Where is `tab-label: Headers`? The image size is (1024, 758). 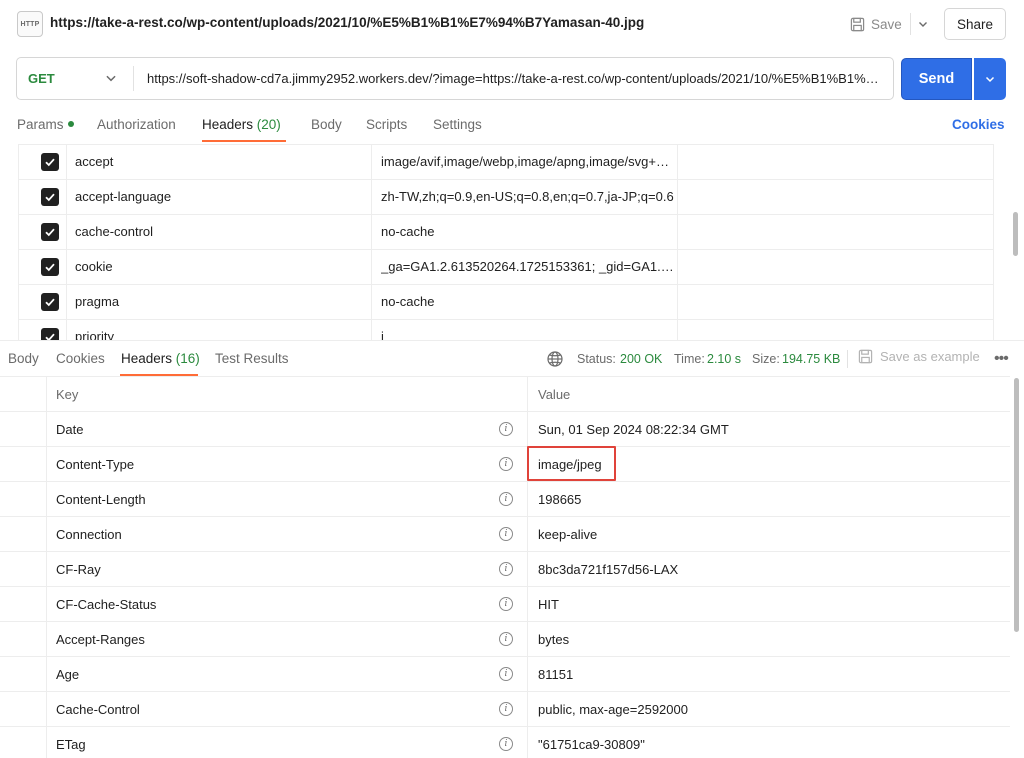 tab-label: Headers is located at coordinates (147, 358).